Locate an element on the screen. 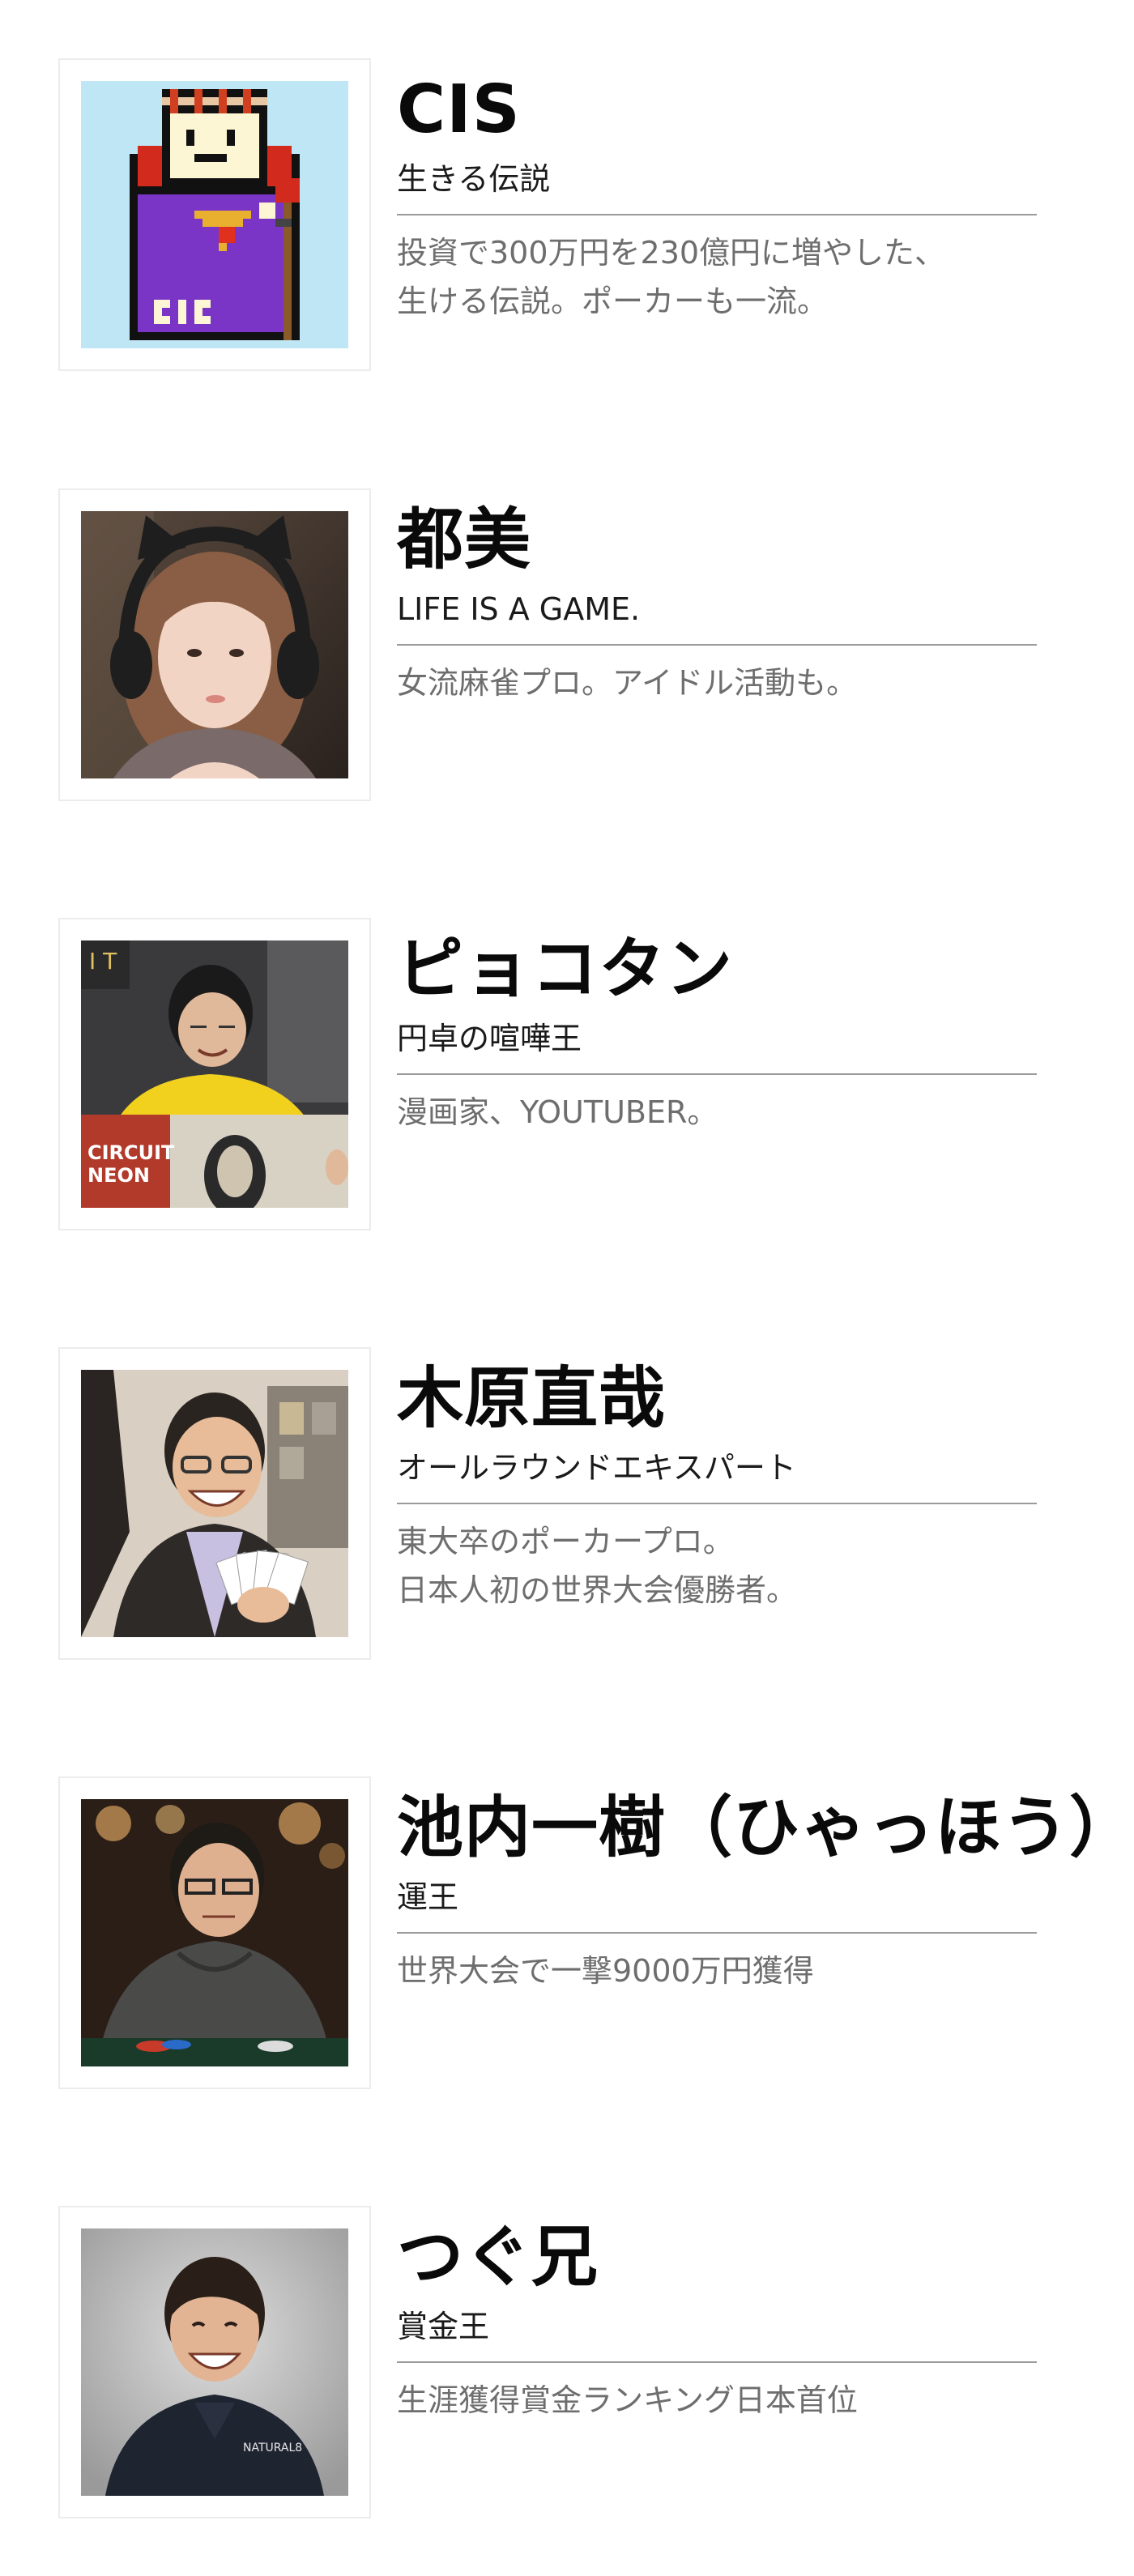 This screenshot has width=1134, height=2576. jacket-logo-text: NATURAL8 is located at coordinates (272, 2448).